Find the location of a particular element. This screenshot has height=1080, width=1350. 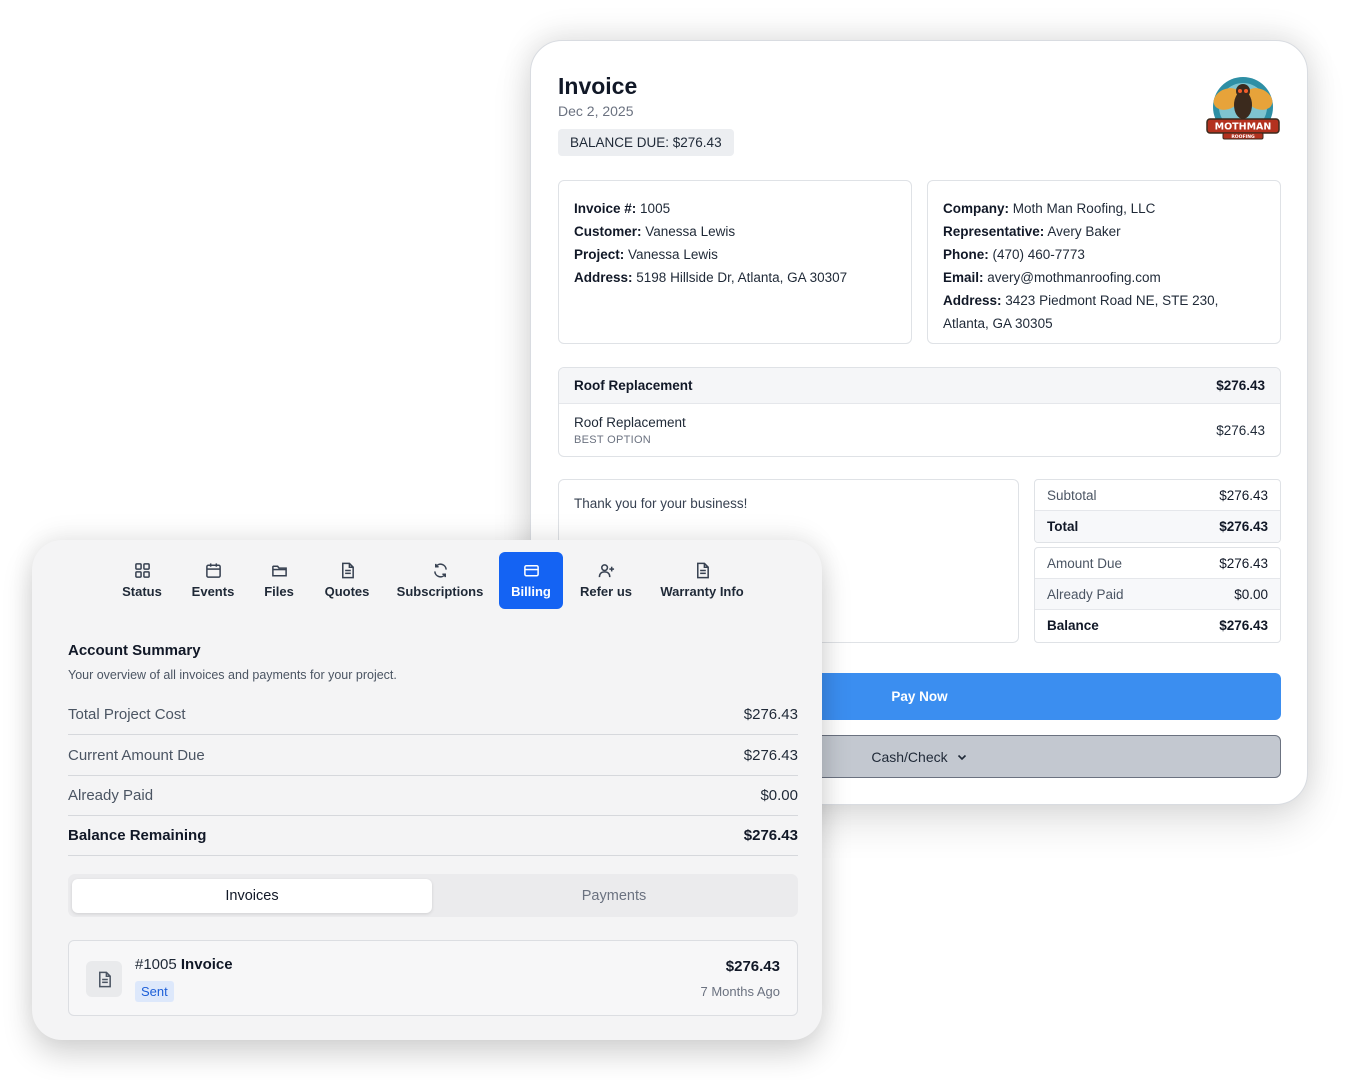

summary-label: Total Project Cost is located at coordinates (127, 714).